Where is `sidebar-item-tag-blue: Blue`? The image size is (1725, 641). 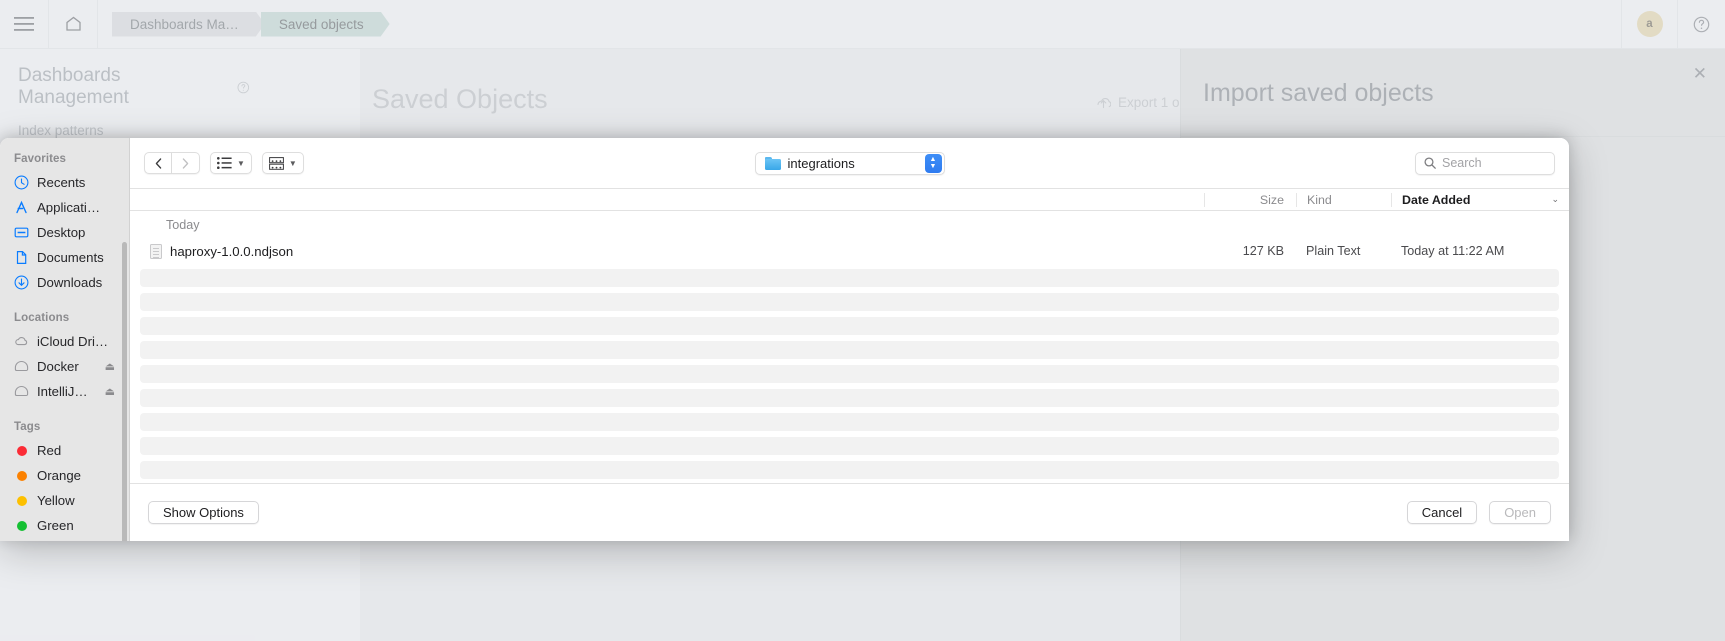 sidebar-item-tag-blue: Blue is located at coordinates (64, 539).